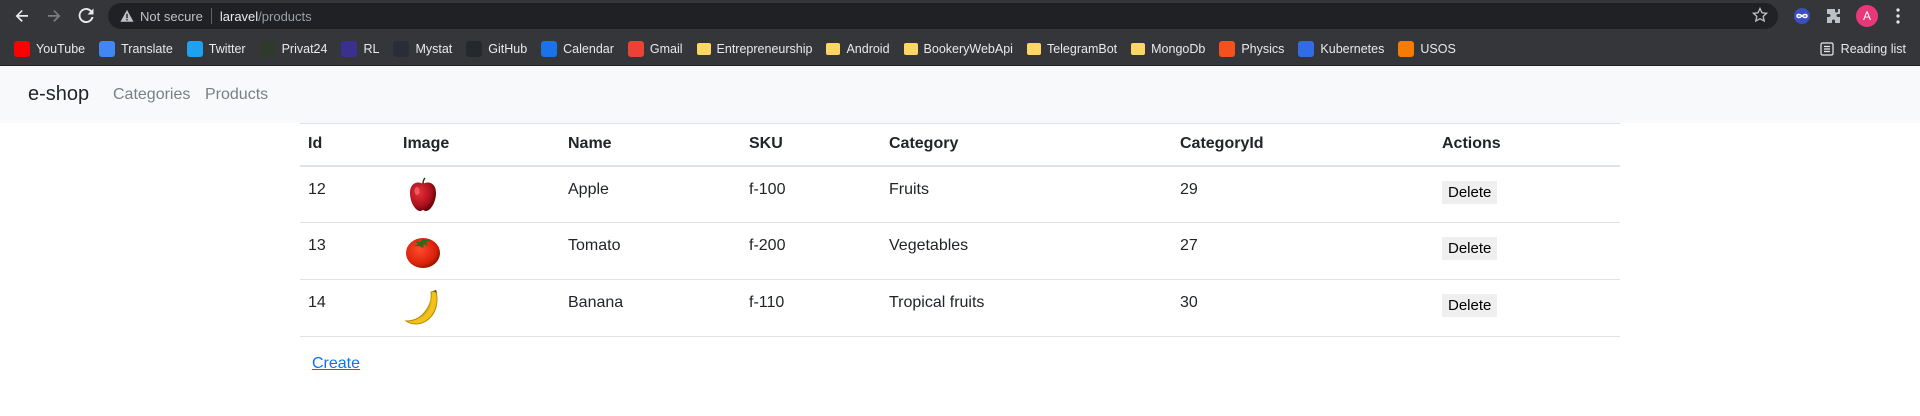 The height and width of the screenshot is (416, 1920). I want to click on bookmark-twitter: Twitter, so click(216, 49).